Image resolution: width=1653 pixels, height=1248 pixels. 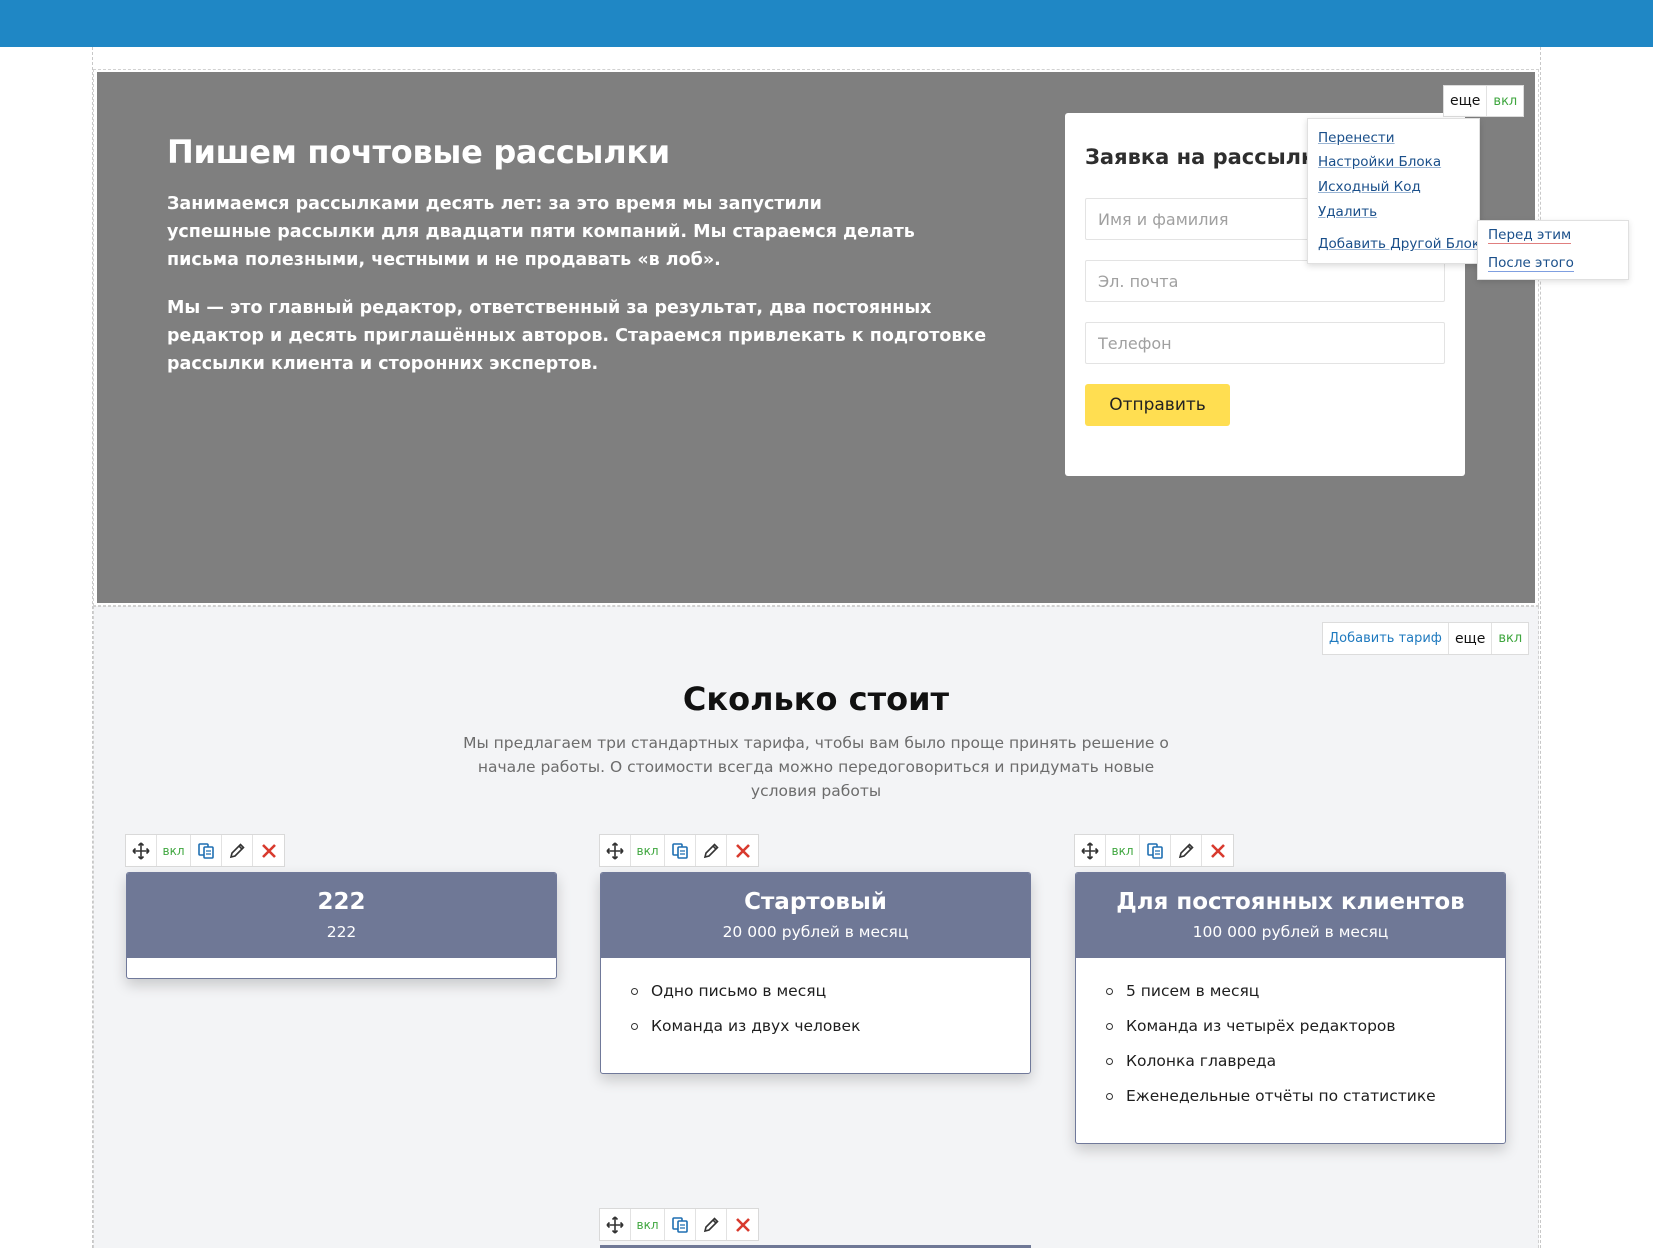 What do you see at coordinates (1347, 212) in the screenshot?
I see `menu-item-delete: Удалить` at bounding box center [1347, 212].